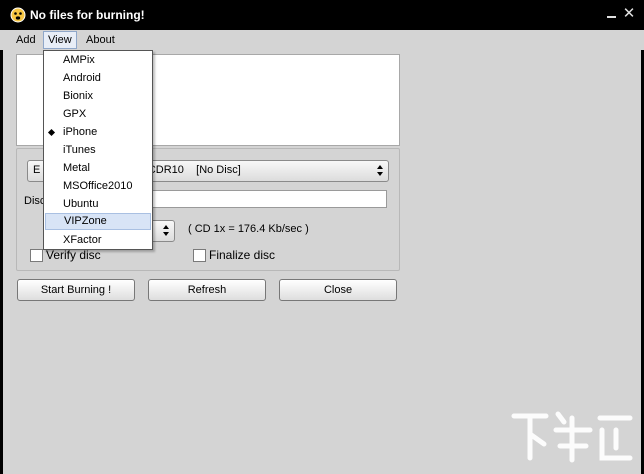  I want to click on app-icon, so click(18, 15).